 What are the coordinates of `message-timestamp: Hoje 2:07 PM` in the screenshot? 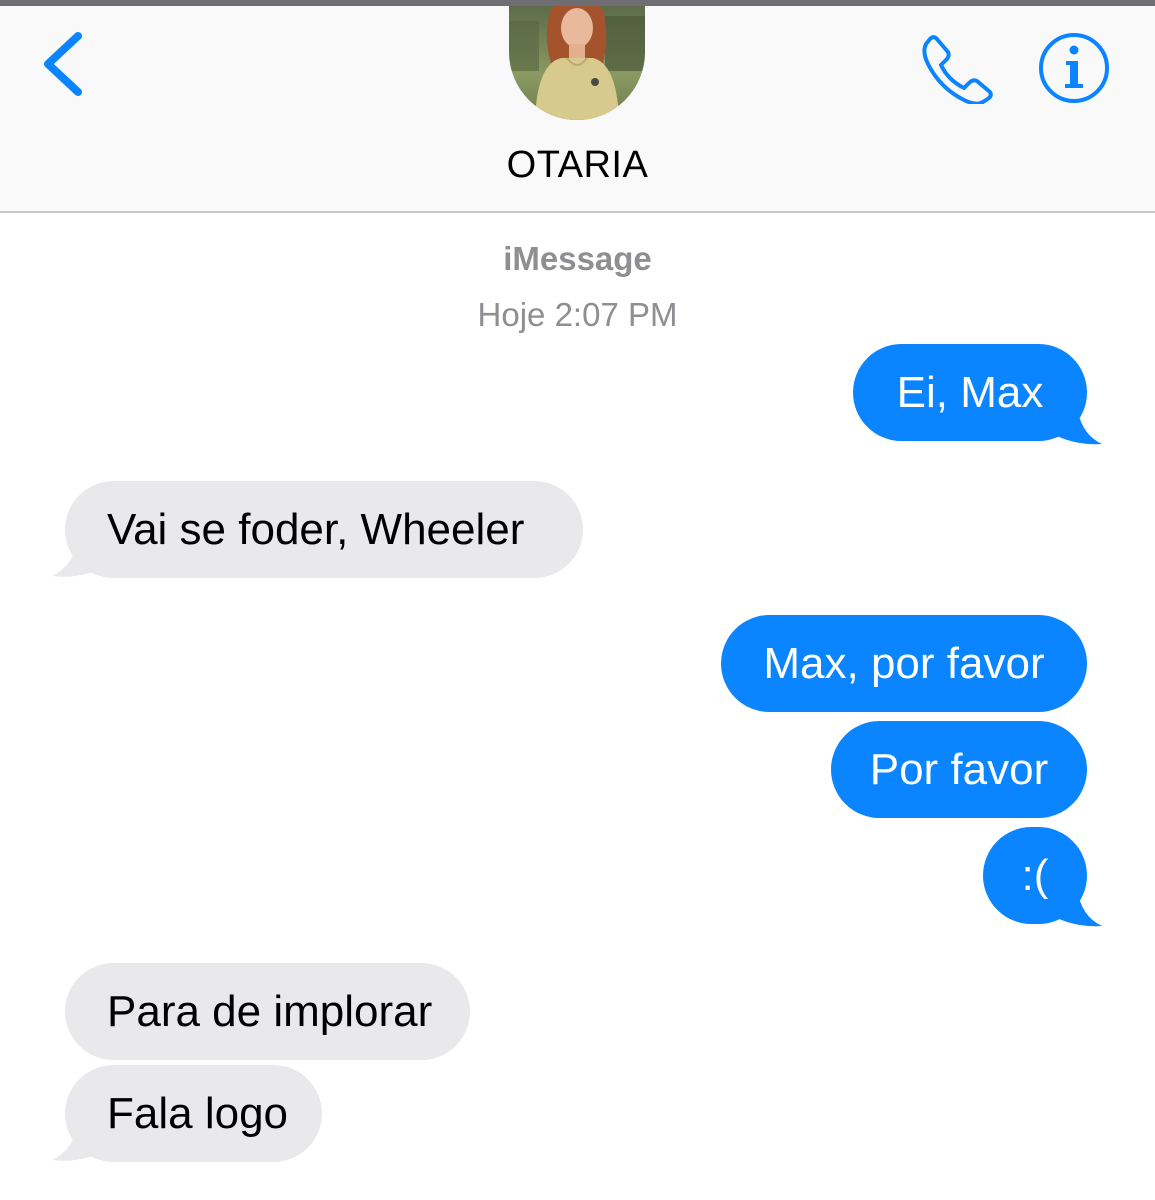 It's located at (577, 314).